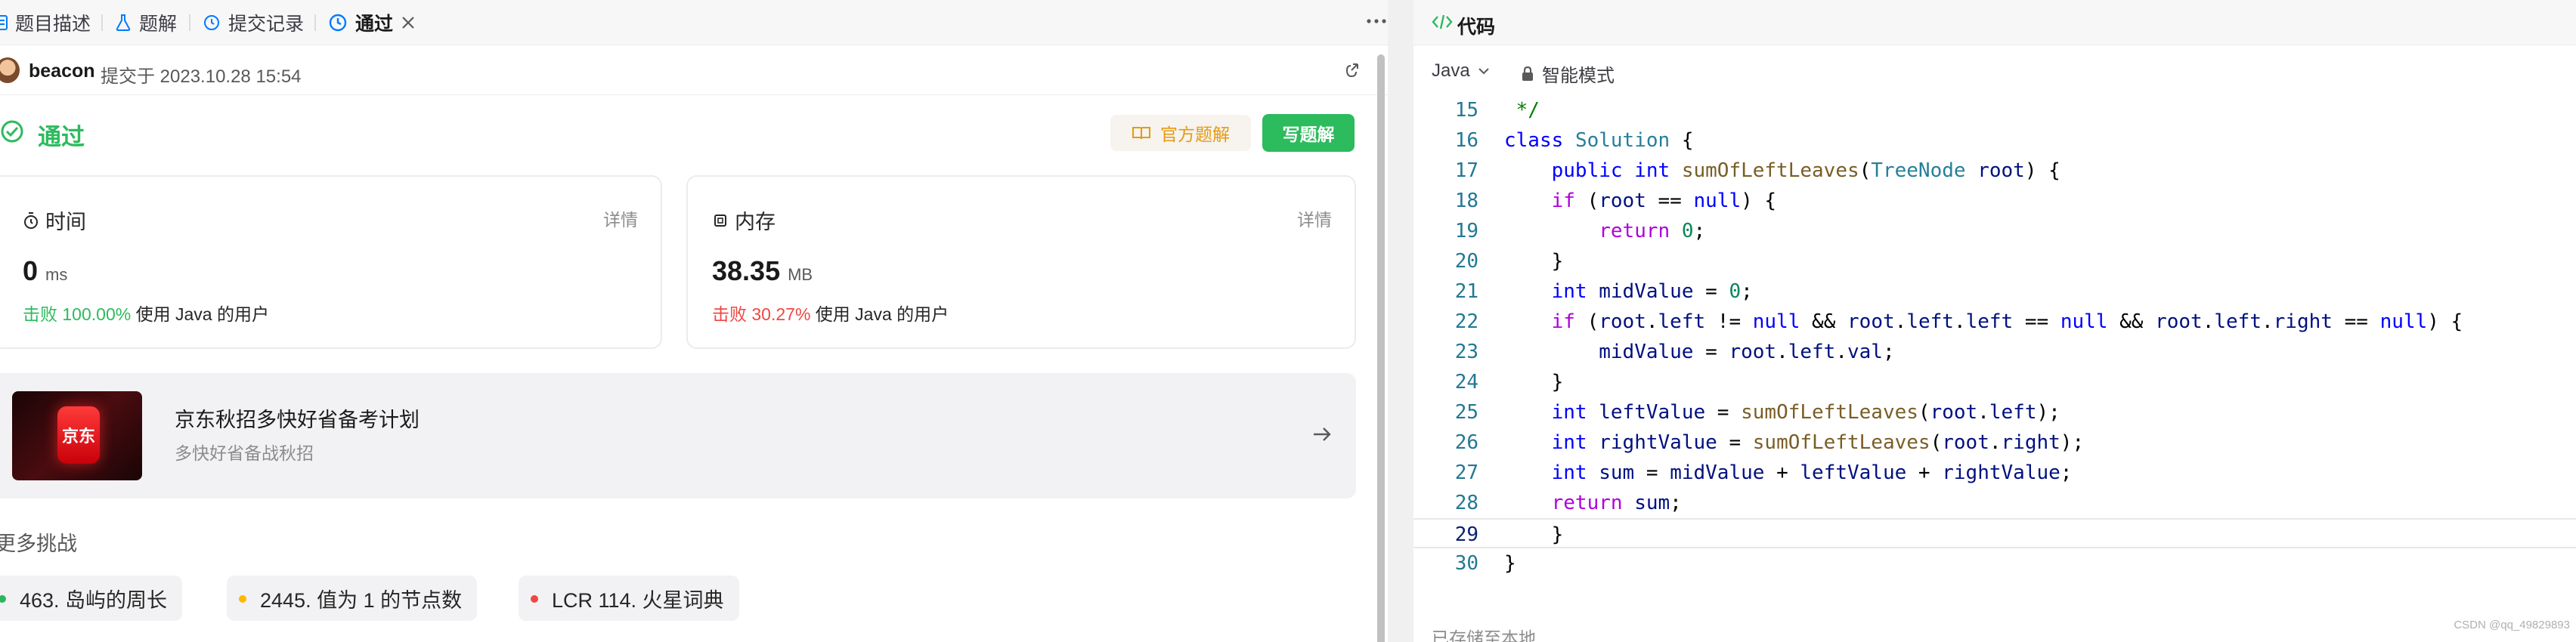 The image size is (2576, 642). What do you see at coordinates (253, 22) in the screenshot?
I see `tab-submissions: 提交记录` at bounding box center [253, 22].